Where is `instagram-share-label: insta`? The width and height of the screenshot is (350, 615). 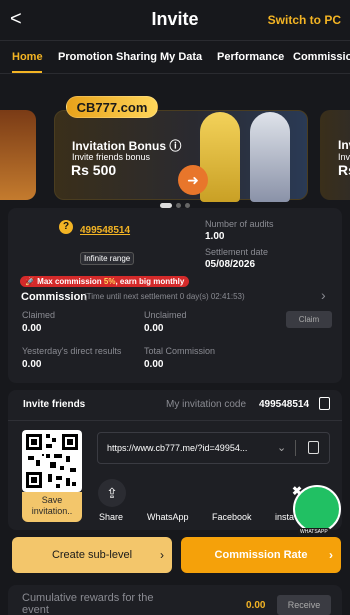 instagram-share-label: insta is located at coordinates (284, 517).